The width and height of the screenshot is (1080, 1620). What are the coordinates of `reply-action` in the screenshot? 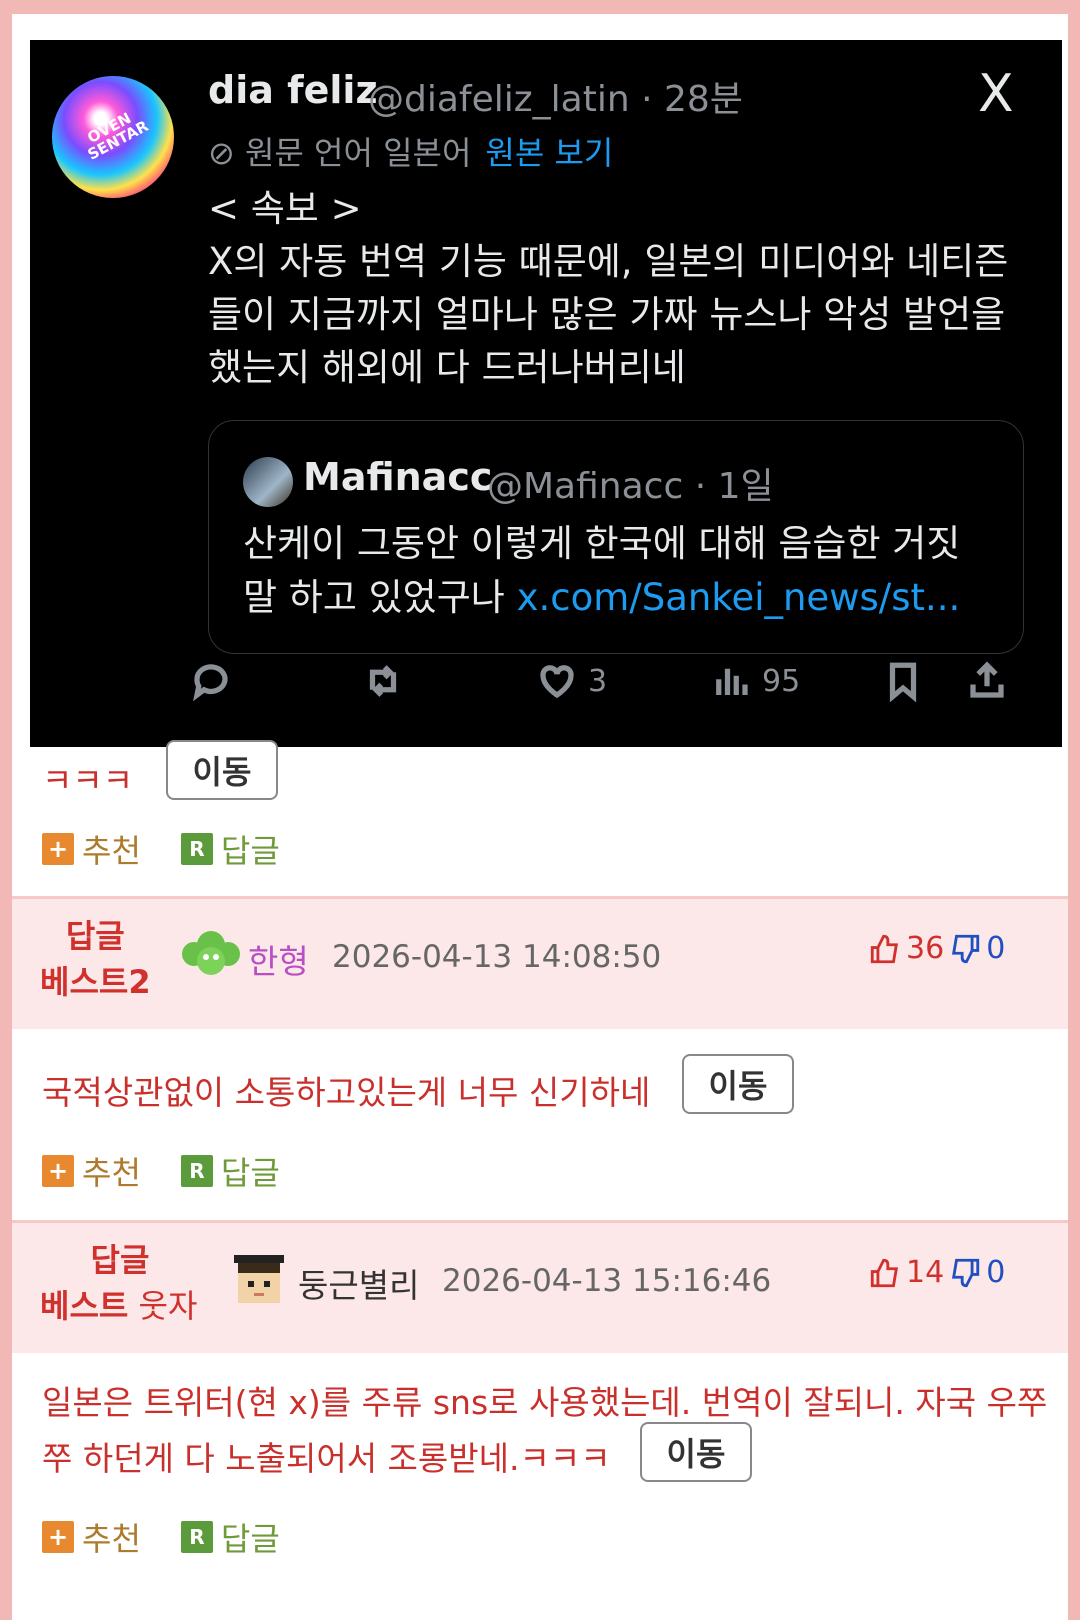 It's located at (211, 681).